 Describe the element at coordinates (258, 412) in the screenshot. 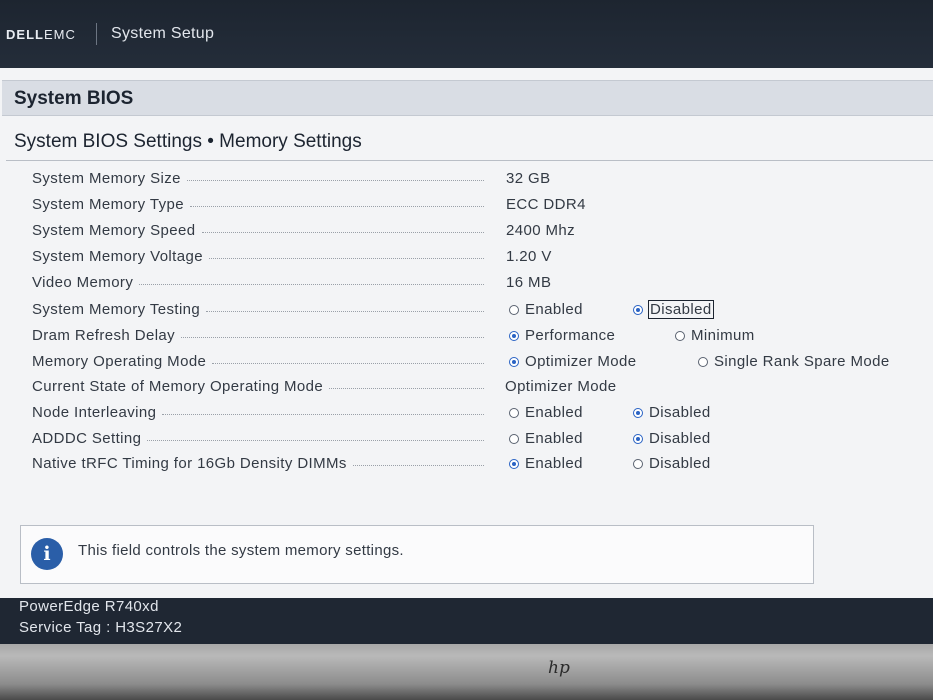

I see `setting-label: Node Interleaving` at that location.